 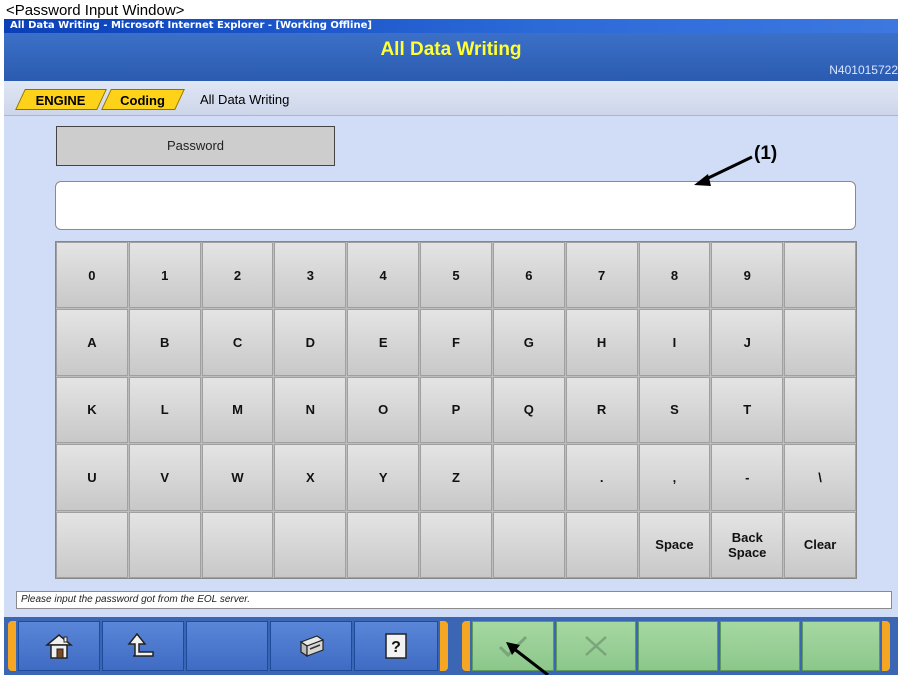 What do you see at coordinates (92, 477) in the screenshot?
I see `key-u: U` at bounding box center [92, 477].